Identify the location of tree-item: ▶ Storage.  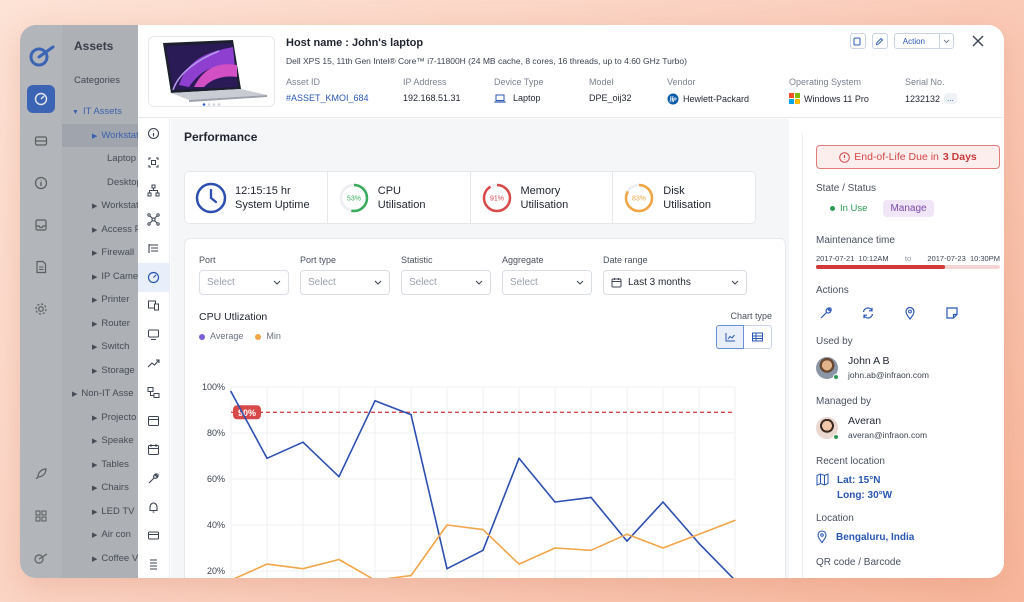
(100, 371).